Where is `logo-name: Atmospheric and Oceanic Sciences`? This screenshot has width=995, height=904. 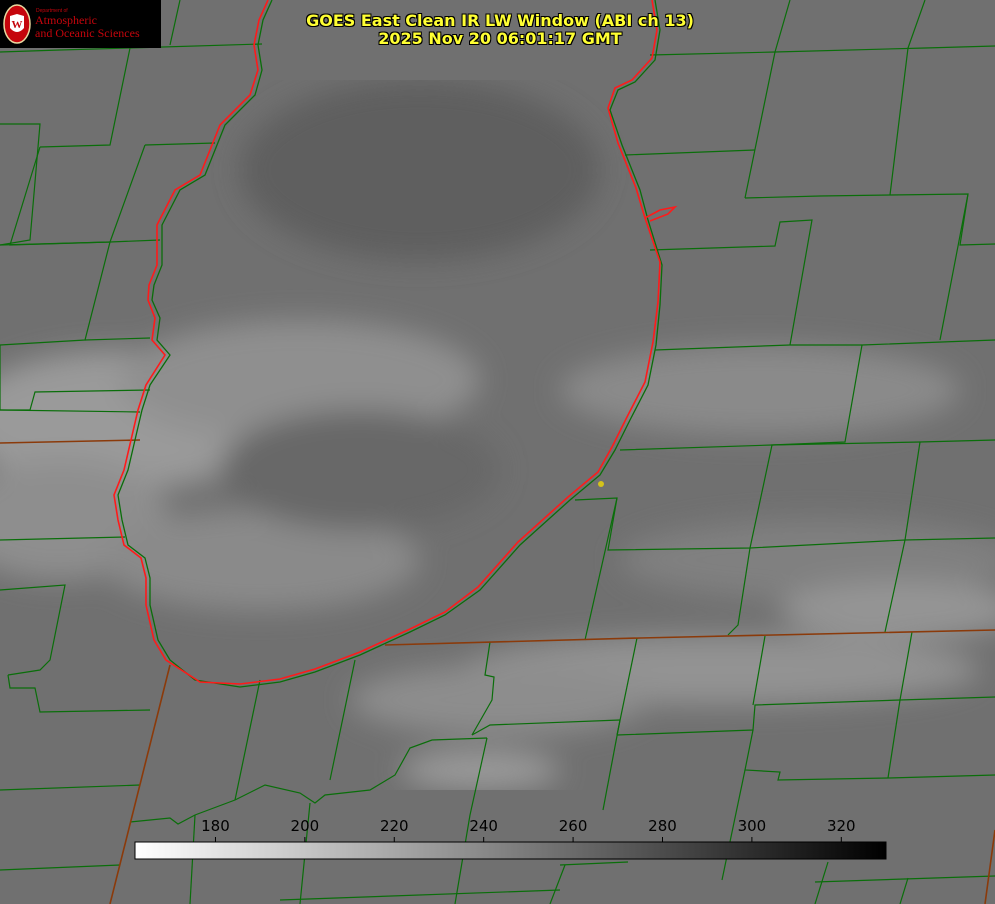
logo-name: Atmospheric and Oceanic Sciences is located at coordinates (87, 27).